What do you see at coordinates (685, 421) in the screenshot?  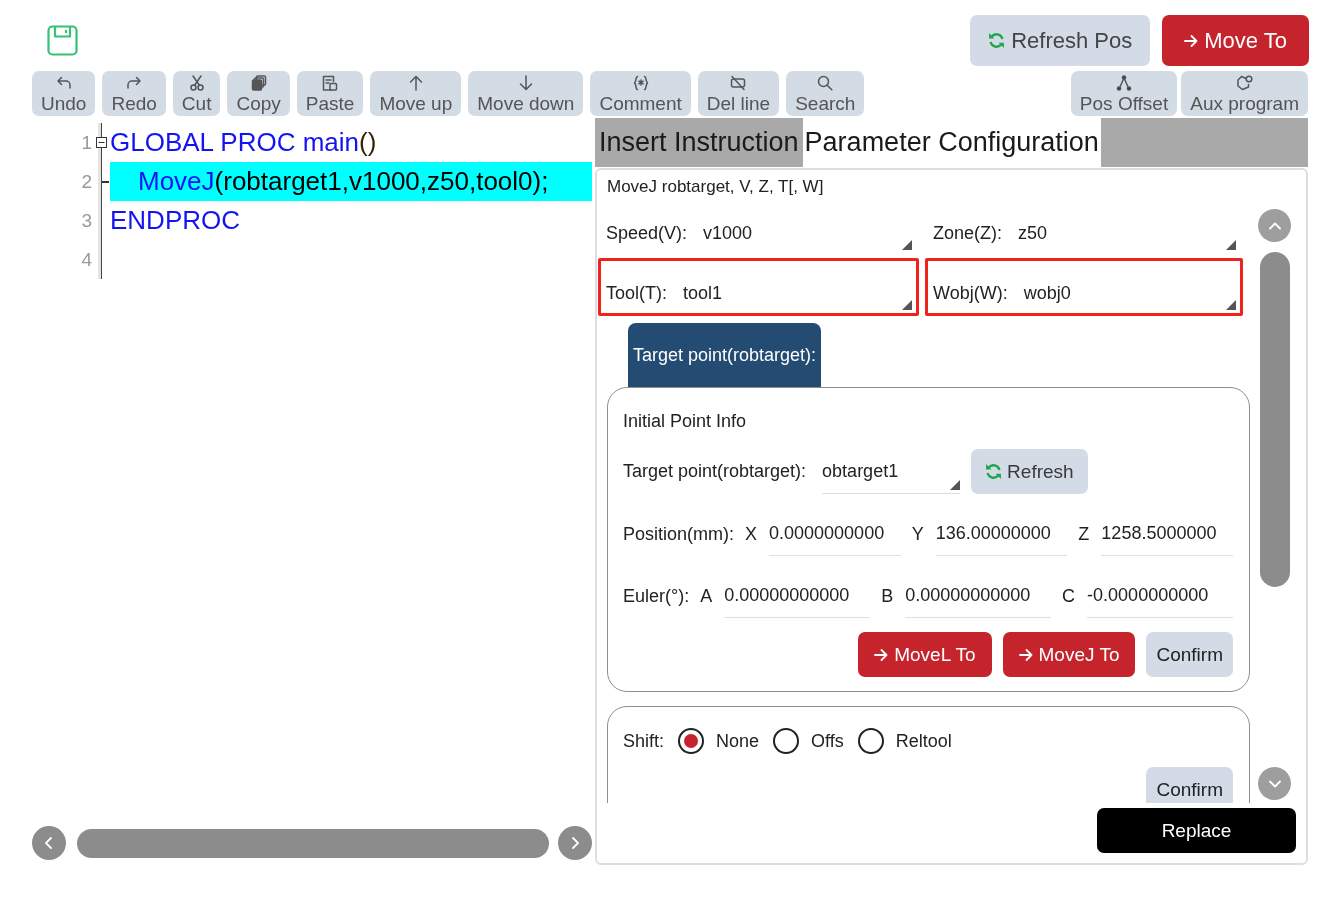 I see `group-title: Initial Point Info` at bounding box center [685, 421].